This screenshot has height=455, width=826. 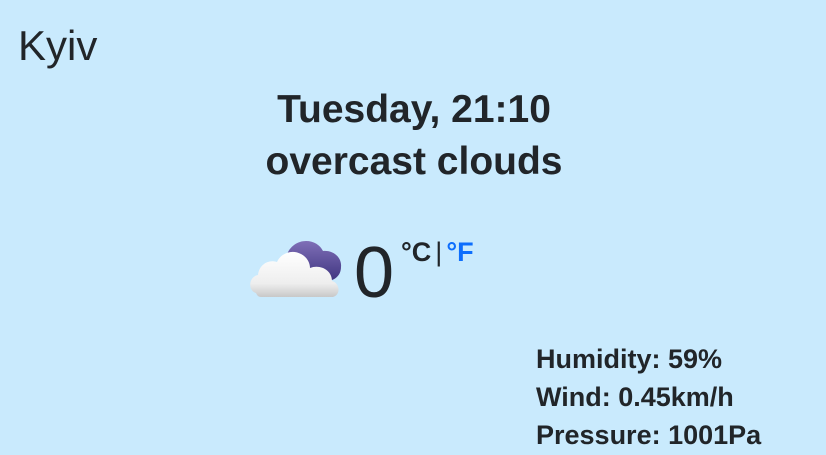 What do you see at coordinates (649, 435) in the screenshot?
I see `pressure: Pressure: 1001Pa` at bounding box center [649, 435].